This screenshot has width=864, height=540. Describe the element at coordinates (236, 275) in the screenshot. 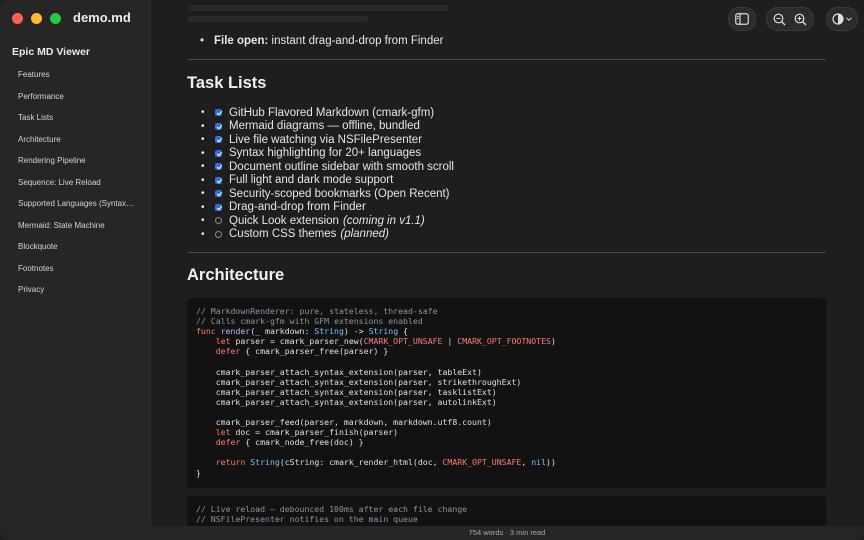

I see `heading-architecture: Architecture` at that location.